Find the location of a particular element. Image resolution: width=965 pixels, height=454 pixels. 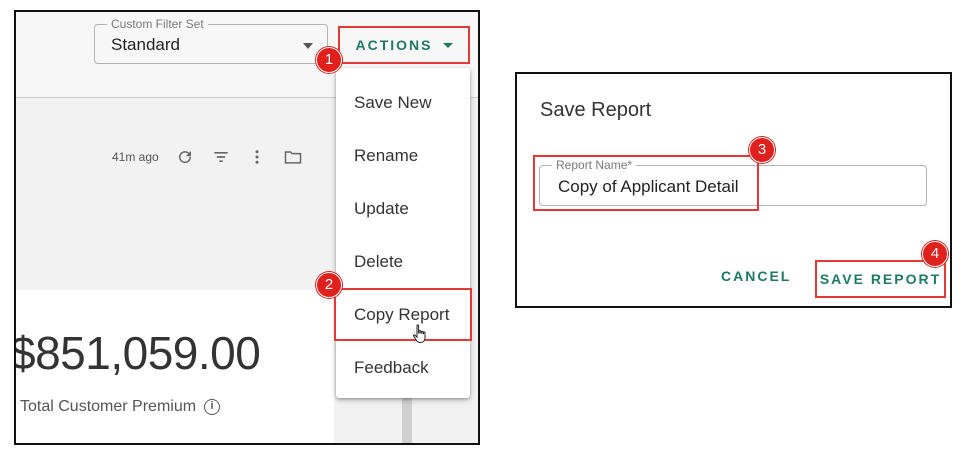

step-badge-1: 1 is located at coordinates (329, 60).